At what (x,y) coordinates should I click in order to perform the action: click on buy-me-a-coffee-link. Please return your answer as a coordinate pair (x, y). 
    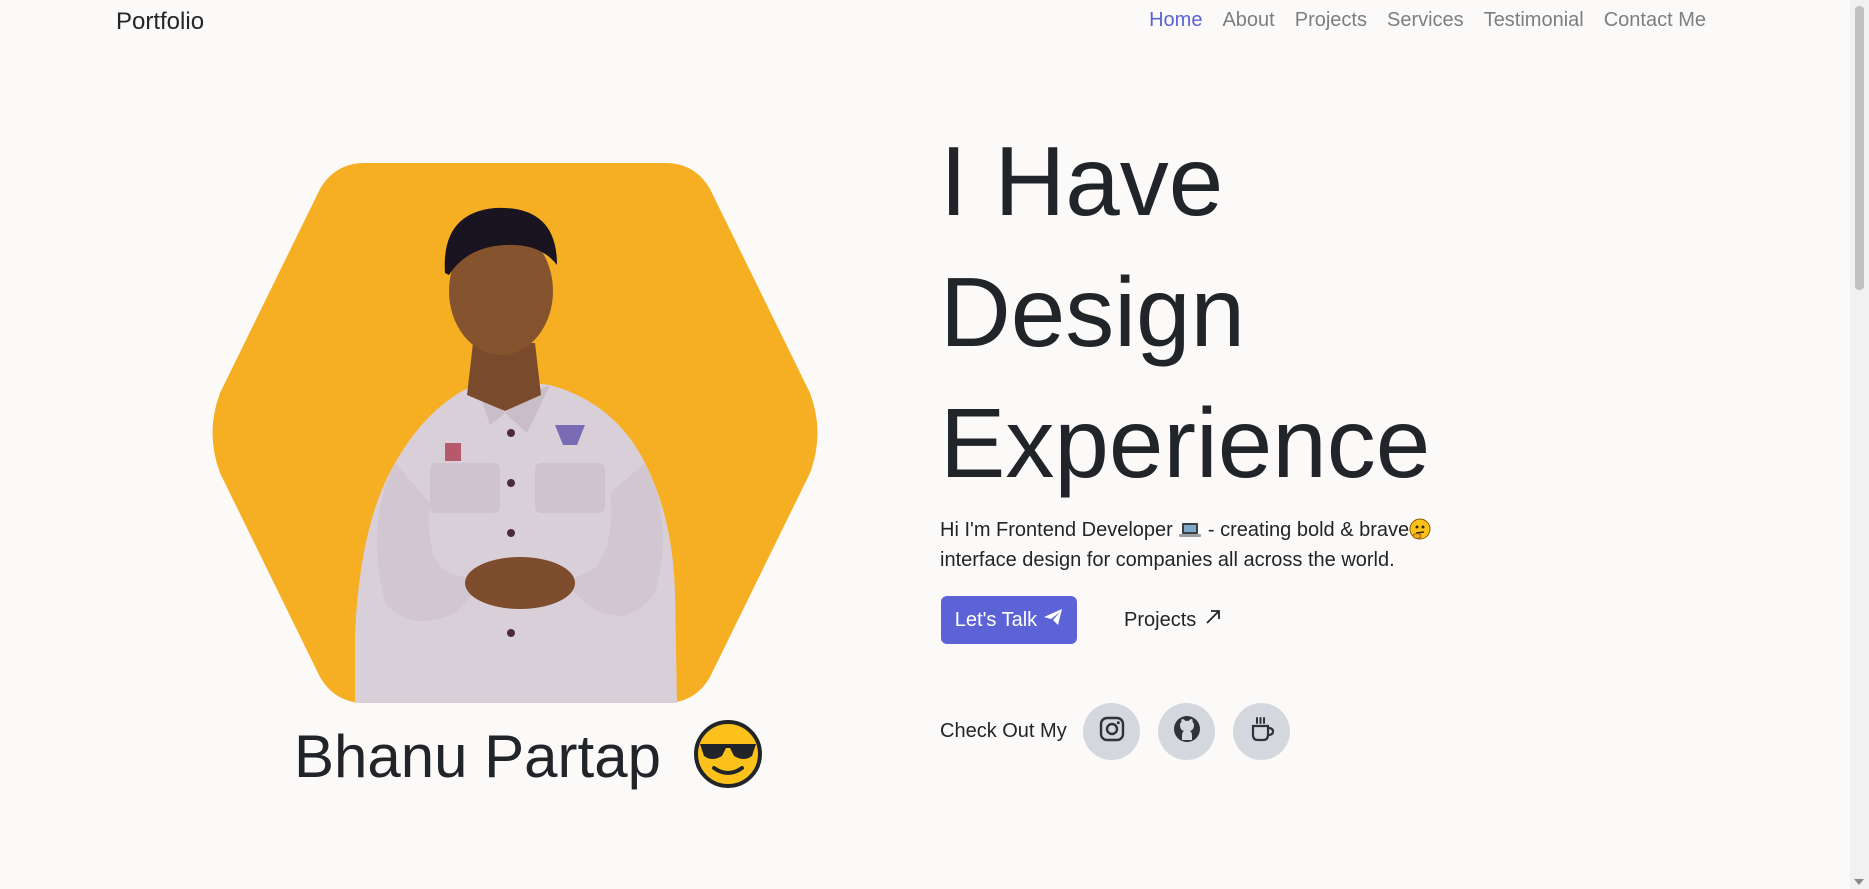
    Looking at the image, I should click on (1261, 731).